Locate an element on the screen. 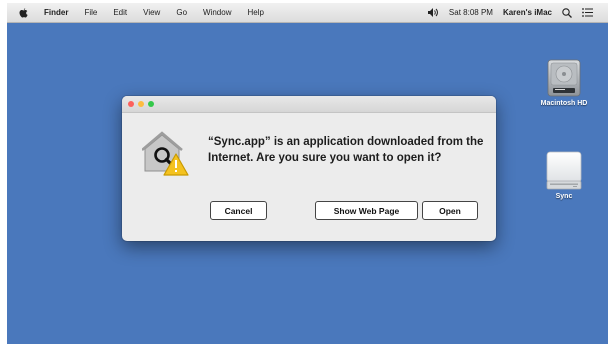  menu-file: File is located at coordinates (90, 12).